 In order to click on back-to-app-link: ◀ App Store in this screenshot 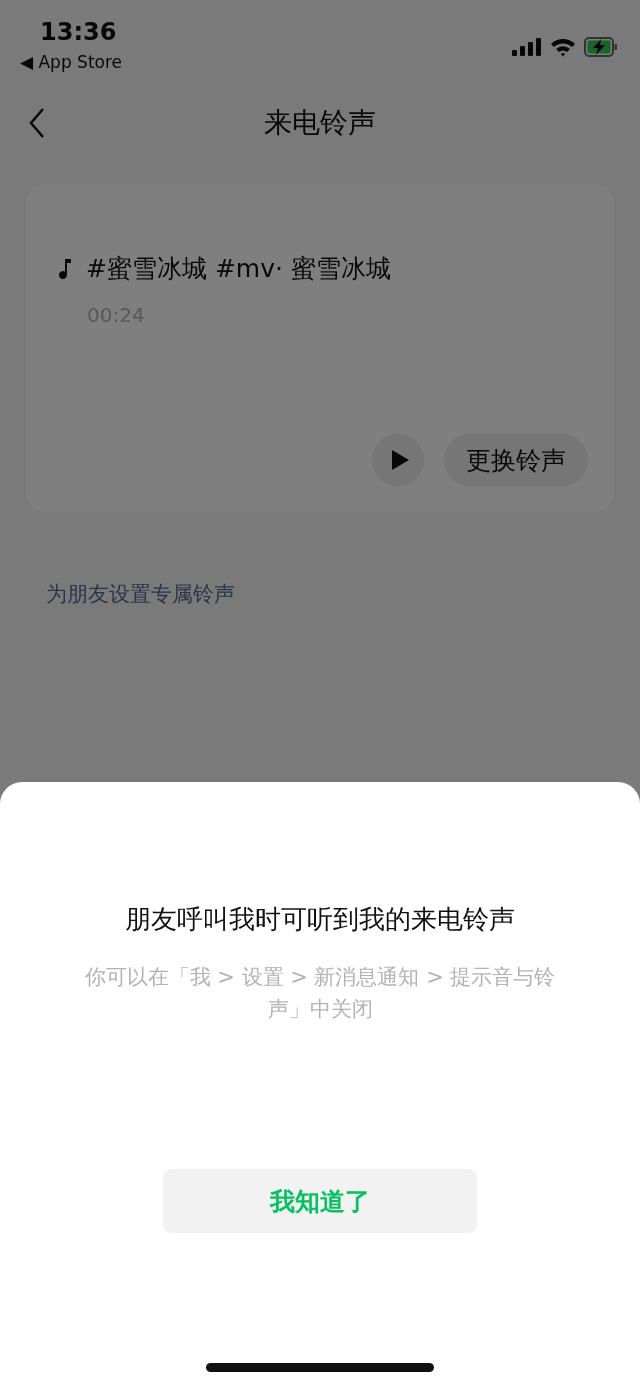, I will do `click(71, 62)`.